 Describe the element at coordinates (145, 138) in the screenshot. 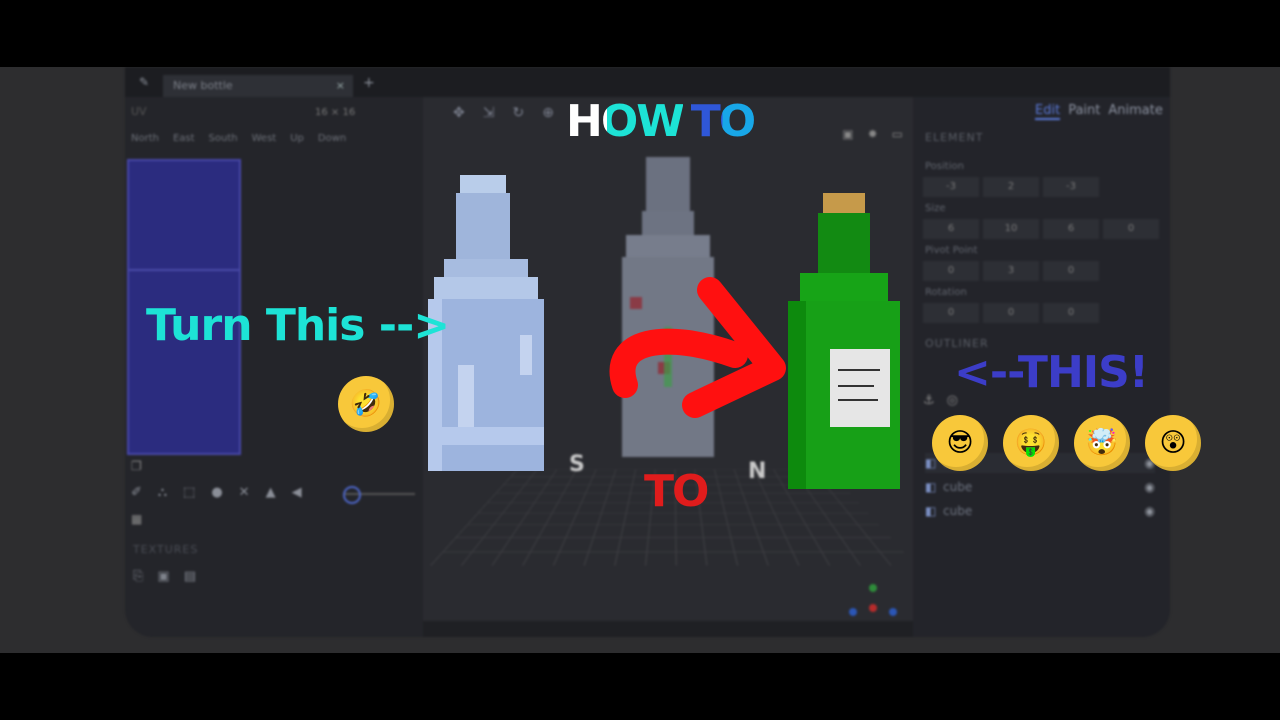

I see `tab-north: North` at that location.